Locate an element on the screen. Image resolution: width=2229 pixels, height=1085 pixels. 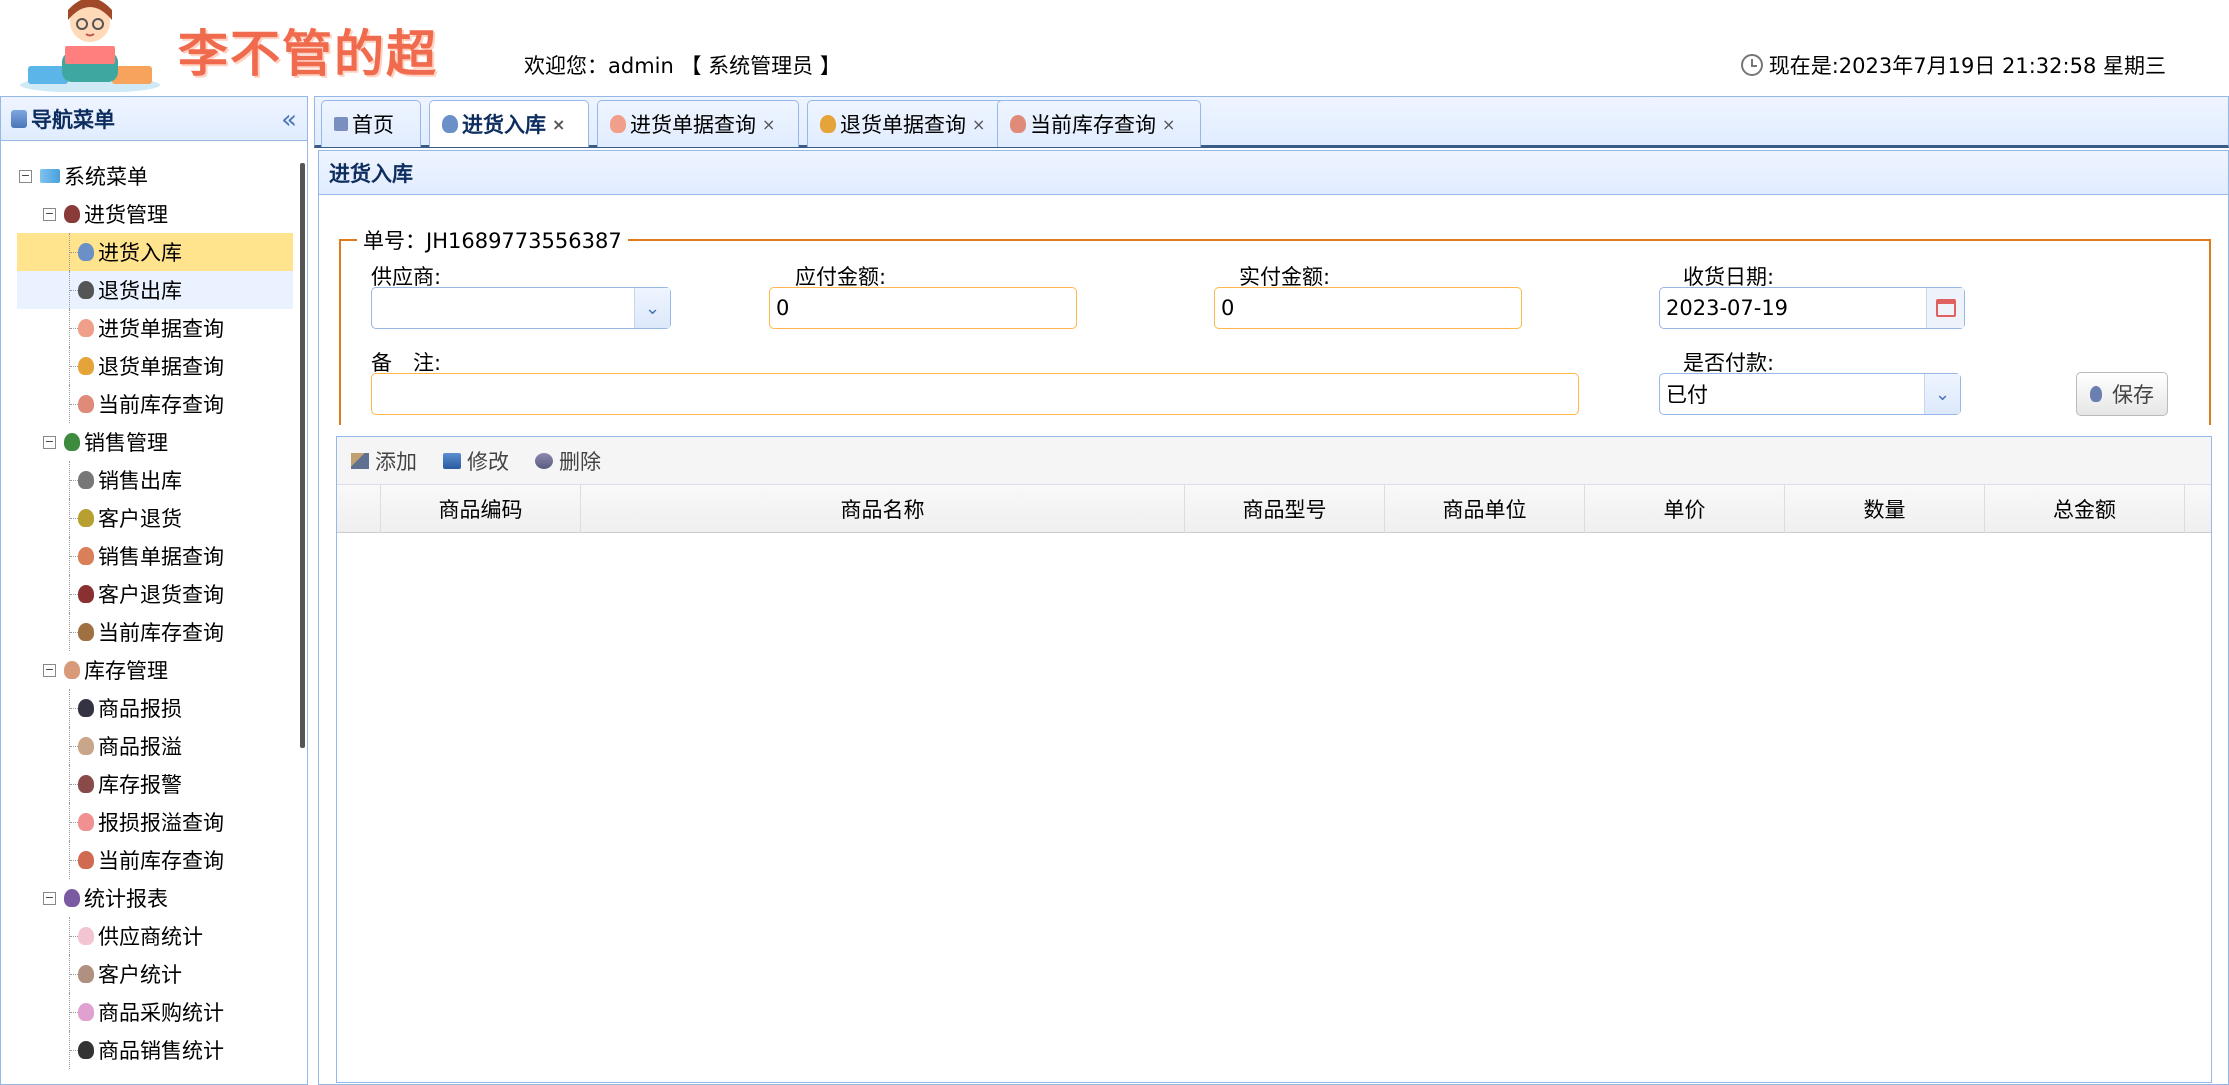
date-input: 2023-07-19 is located at coordinates (1812, 308).